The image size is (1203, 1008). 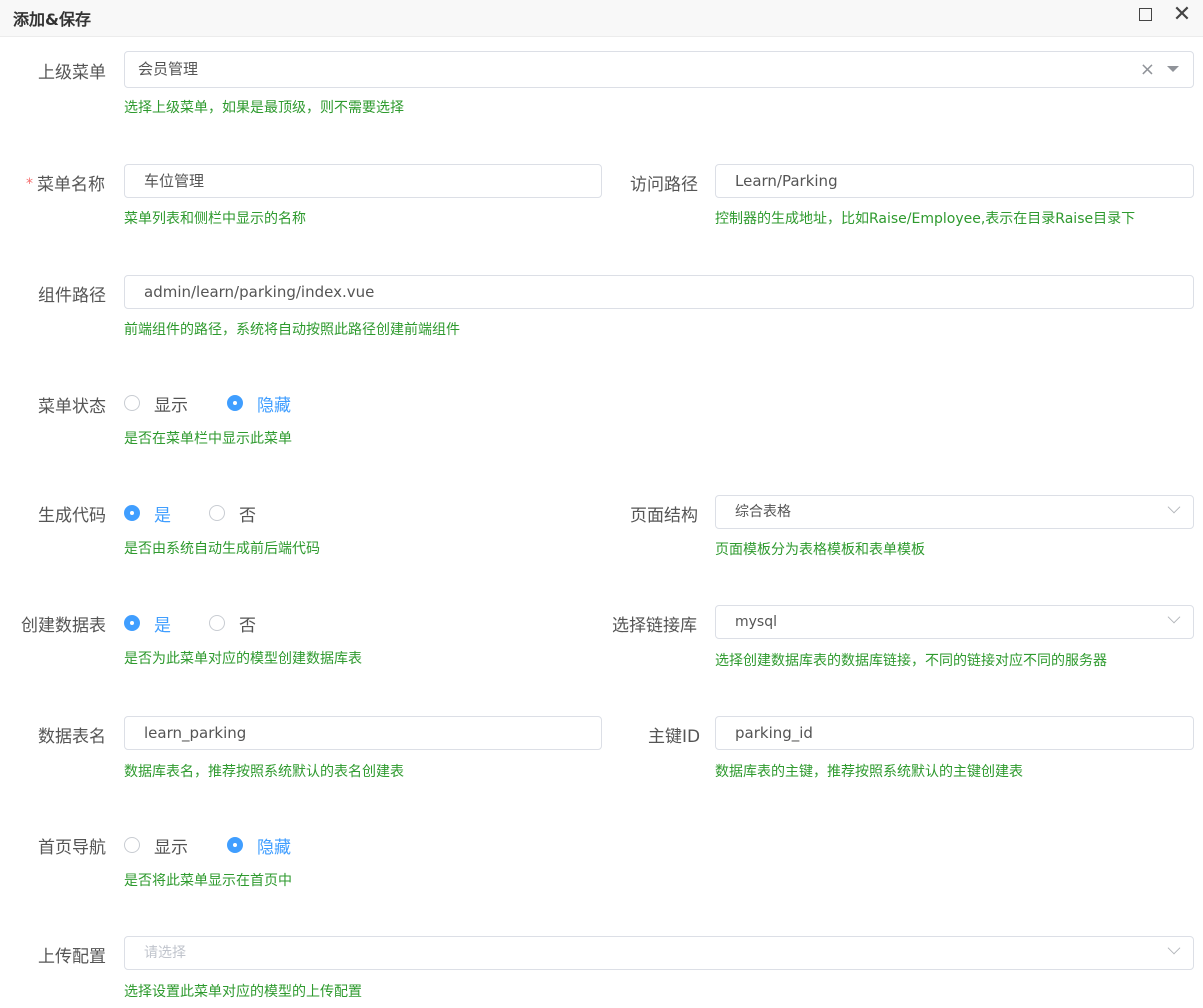 What do you see at coordinates (954, 622) in the screenshot?
I see `db-connection-select: mysql` at bounding box center [954, 622].